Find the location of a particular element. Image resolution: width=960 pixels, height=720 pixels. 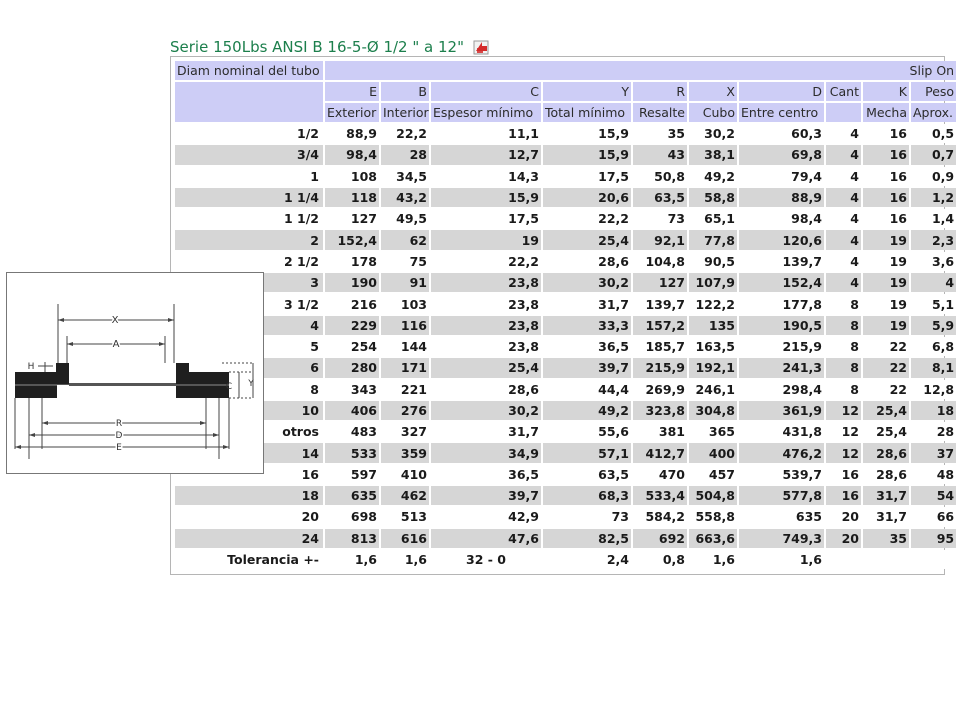

table-row: 3 1/2 216 103 23,8 31,7 139,7 122,2 177,8 8 19 5,1 is located at coordinates (566, 304).